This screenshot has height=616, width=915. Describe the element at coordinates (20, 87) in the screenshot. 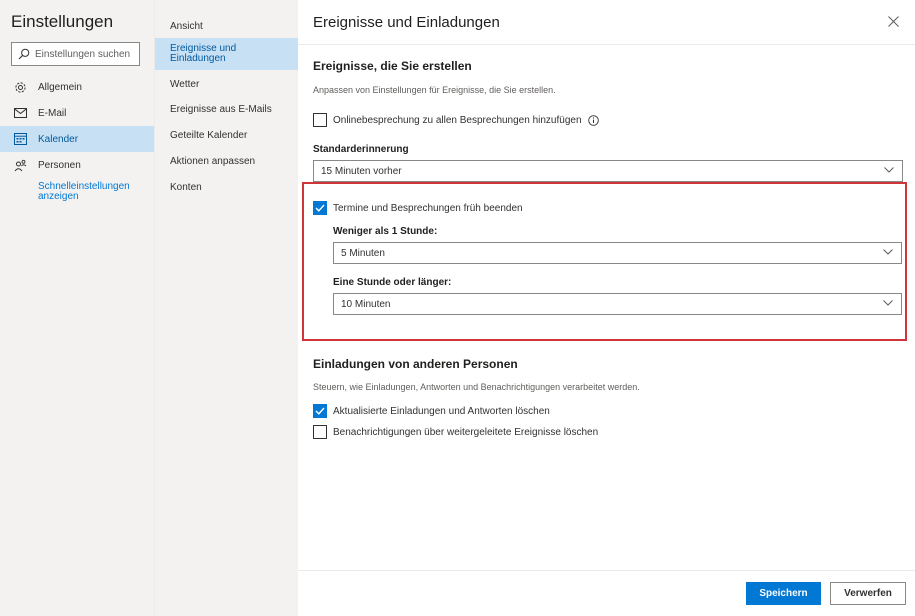

I see `gear-icon` at that location.